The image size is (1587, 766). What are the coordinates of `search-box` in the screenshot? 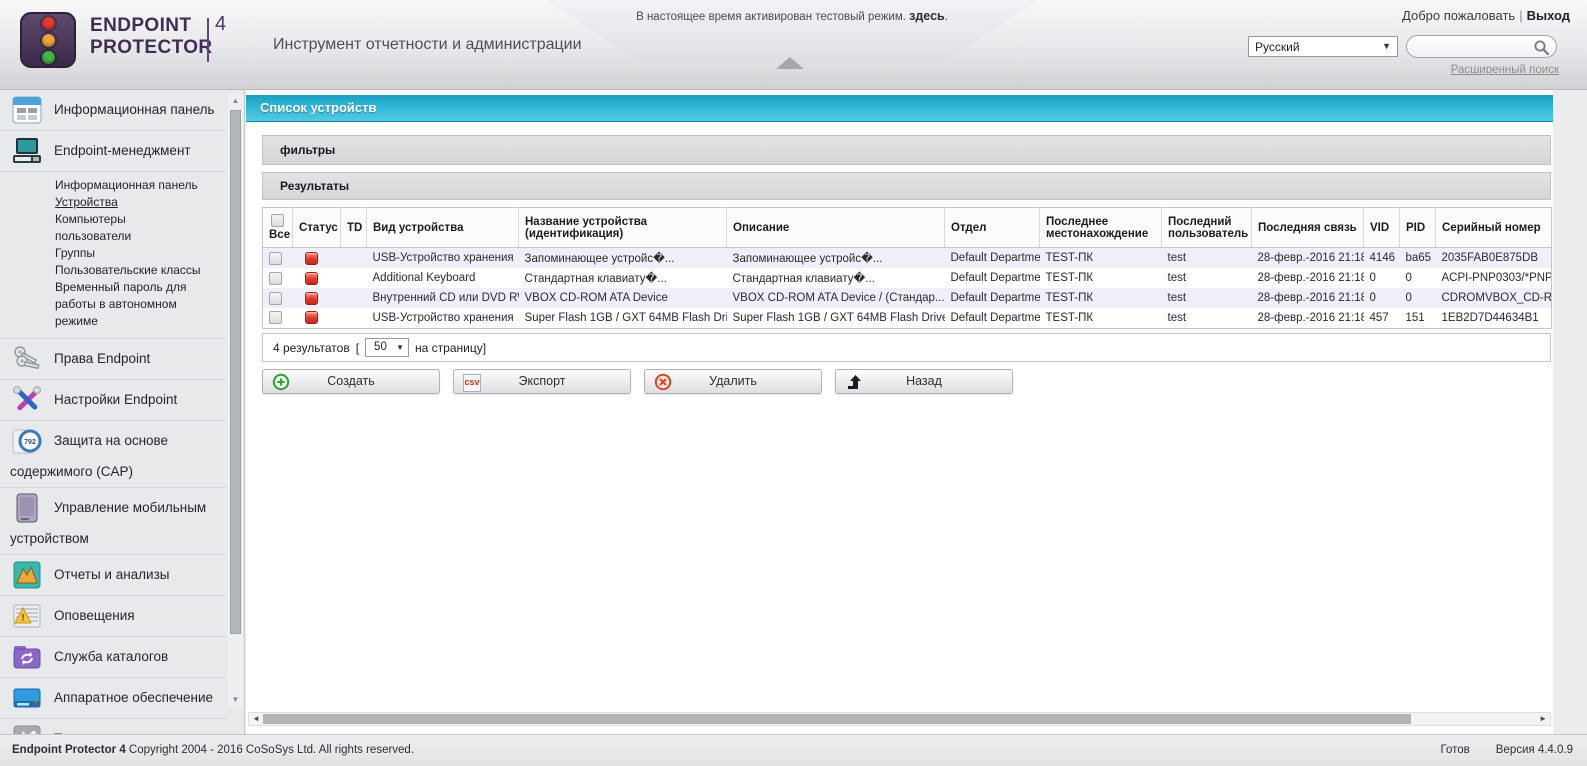 It's located at (1481, 46).